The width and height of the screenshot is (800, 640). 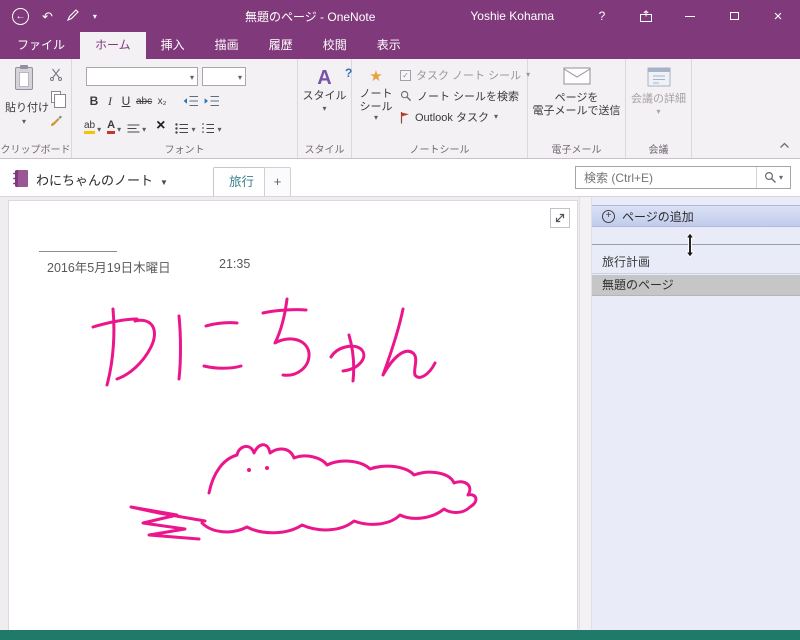 I want to click on font-row-2: B I U abc x₂, so click(x=154, y=101).